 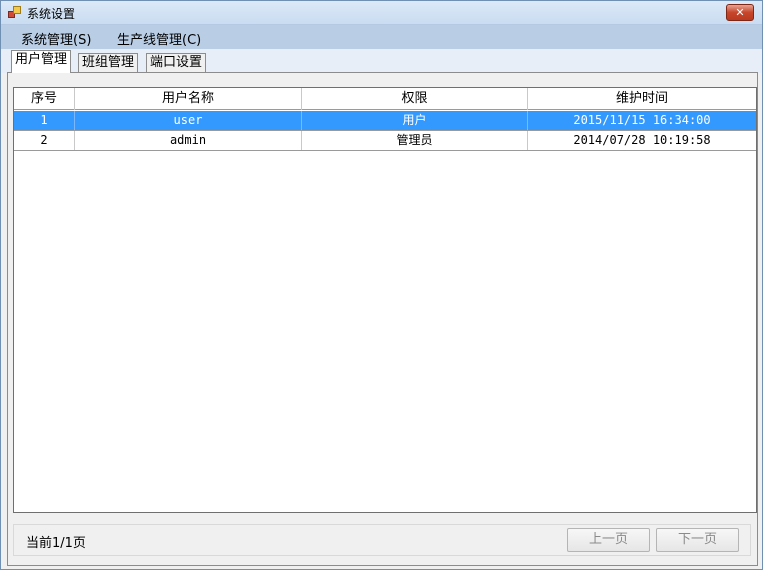 I want to click on next-page-button: 下一页, so click(x=697, y=540).